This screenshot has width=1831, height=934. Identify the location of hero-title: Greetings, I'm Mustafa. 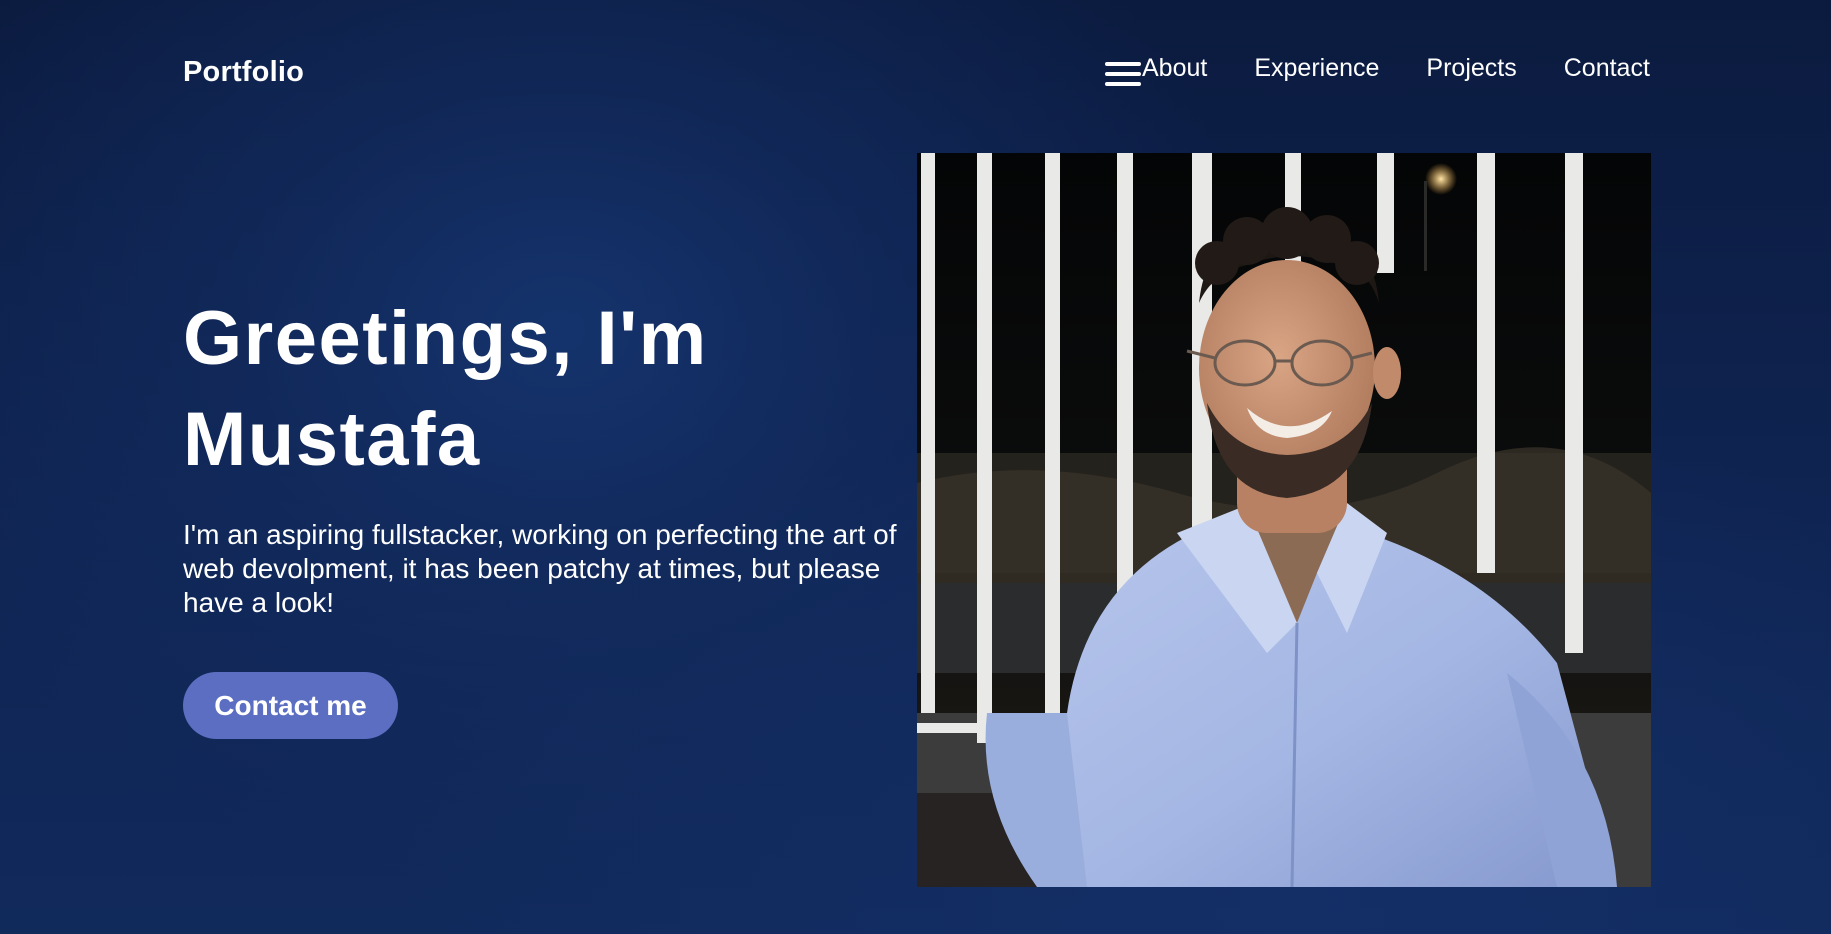
(543, 389).